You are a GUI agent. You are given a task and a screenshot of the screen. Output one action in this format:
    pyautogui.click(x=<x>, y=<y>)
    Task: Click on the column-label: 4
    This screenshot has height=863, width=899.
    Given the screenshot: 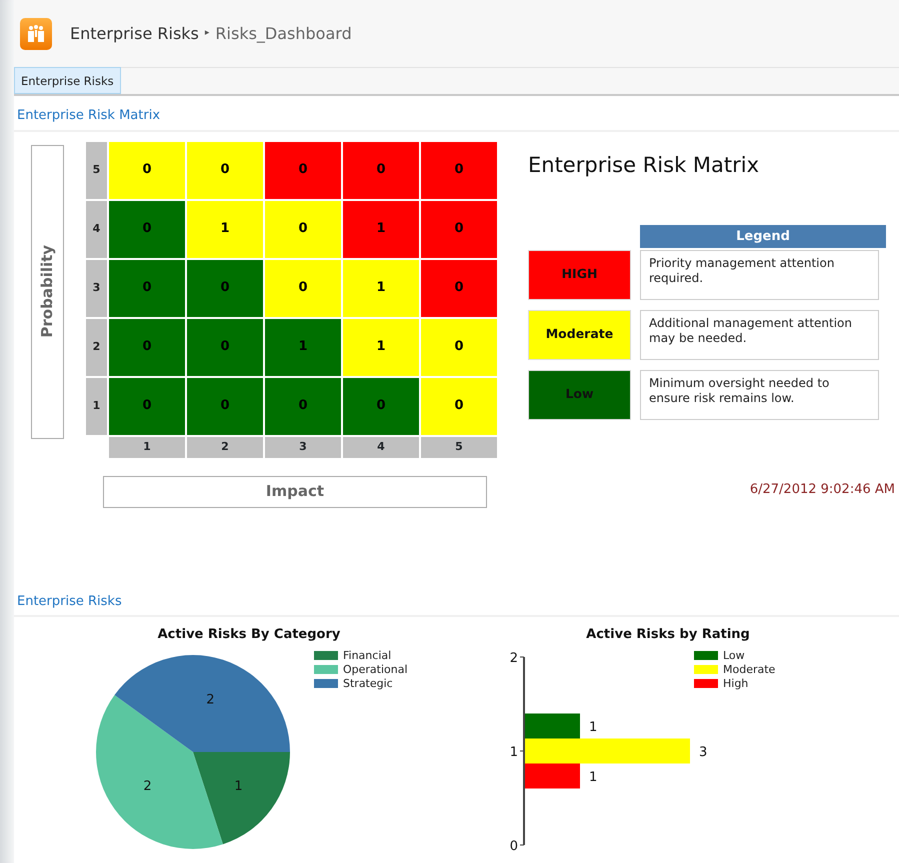 What is the action you would take?
    pyautogui.click(x=381, y=447)
    